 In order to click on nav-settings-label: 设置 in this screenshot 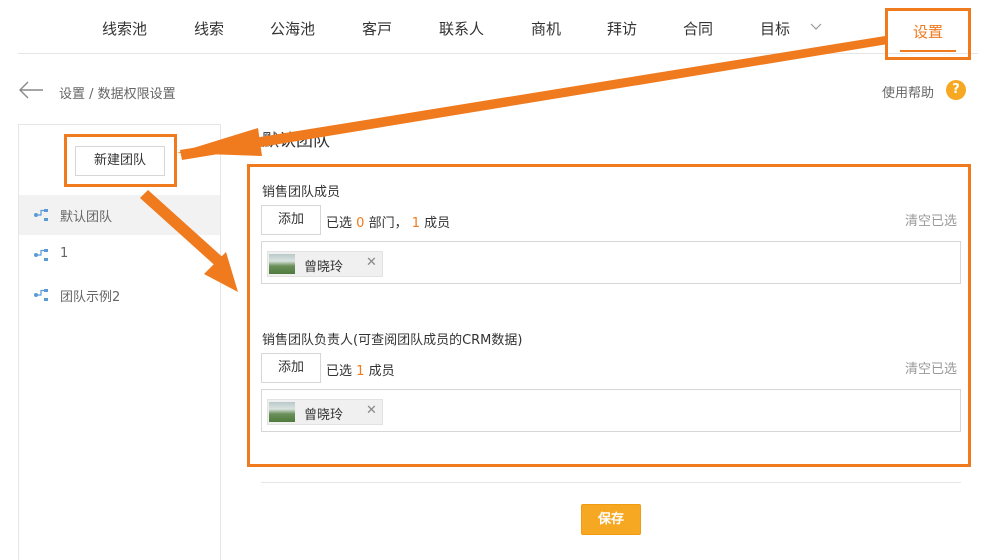, I will do `click(928, 32)`.